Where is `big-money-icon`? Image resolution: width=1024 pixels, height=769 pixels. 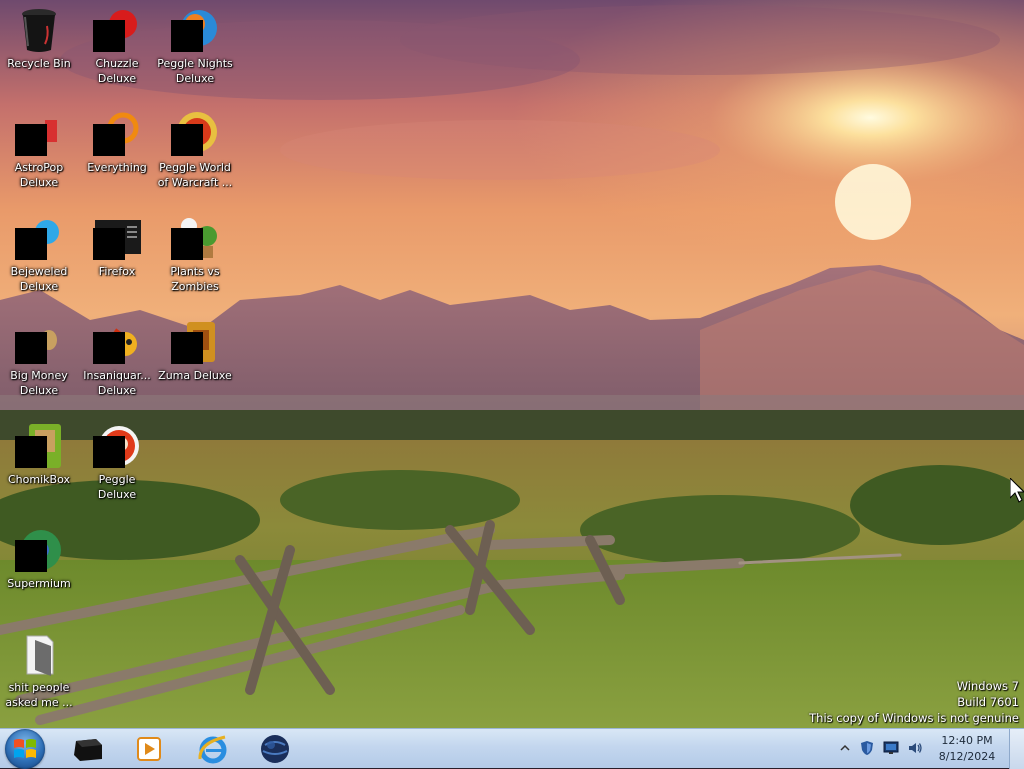
big-money-icon is located at coordinates (39, 342).